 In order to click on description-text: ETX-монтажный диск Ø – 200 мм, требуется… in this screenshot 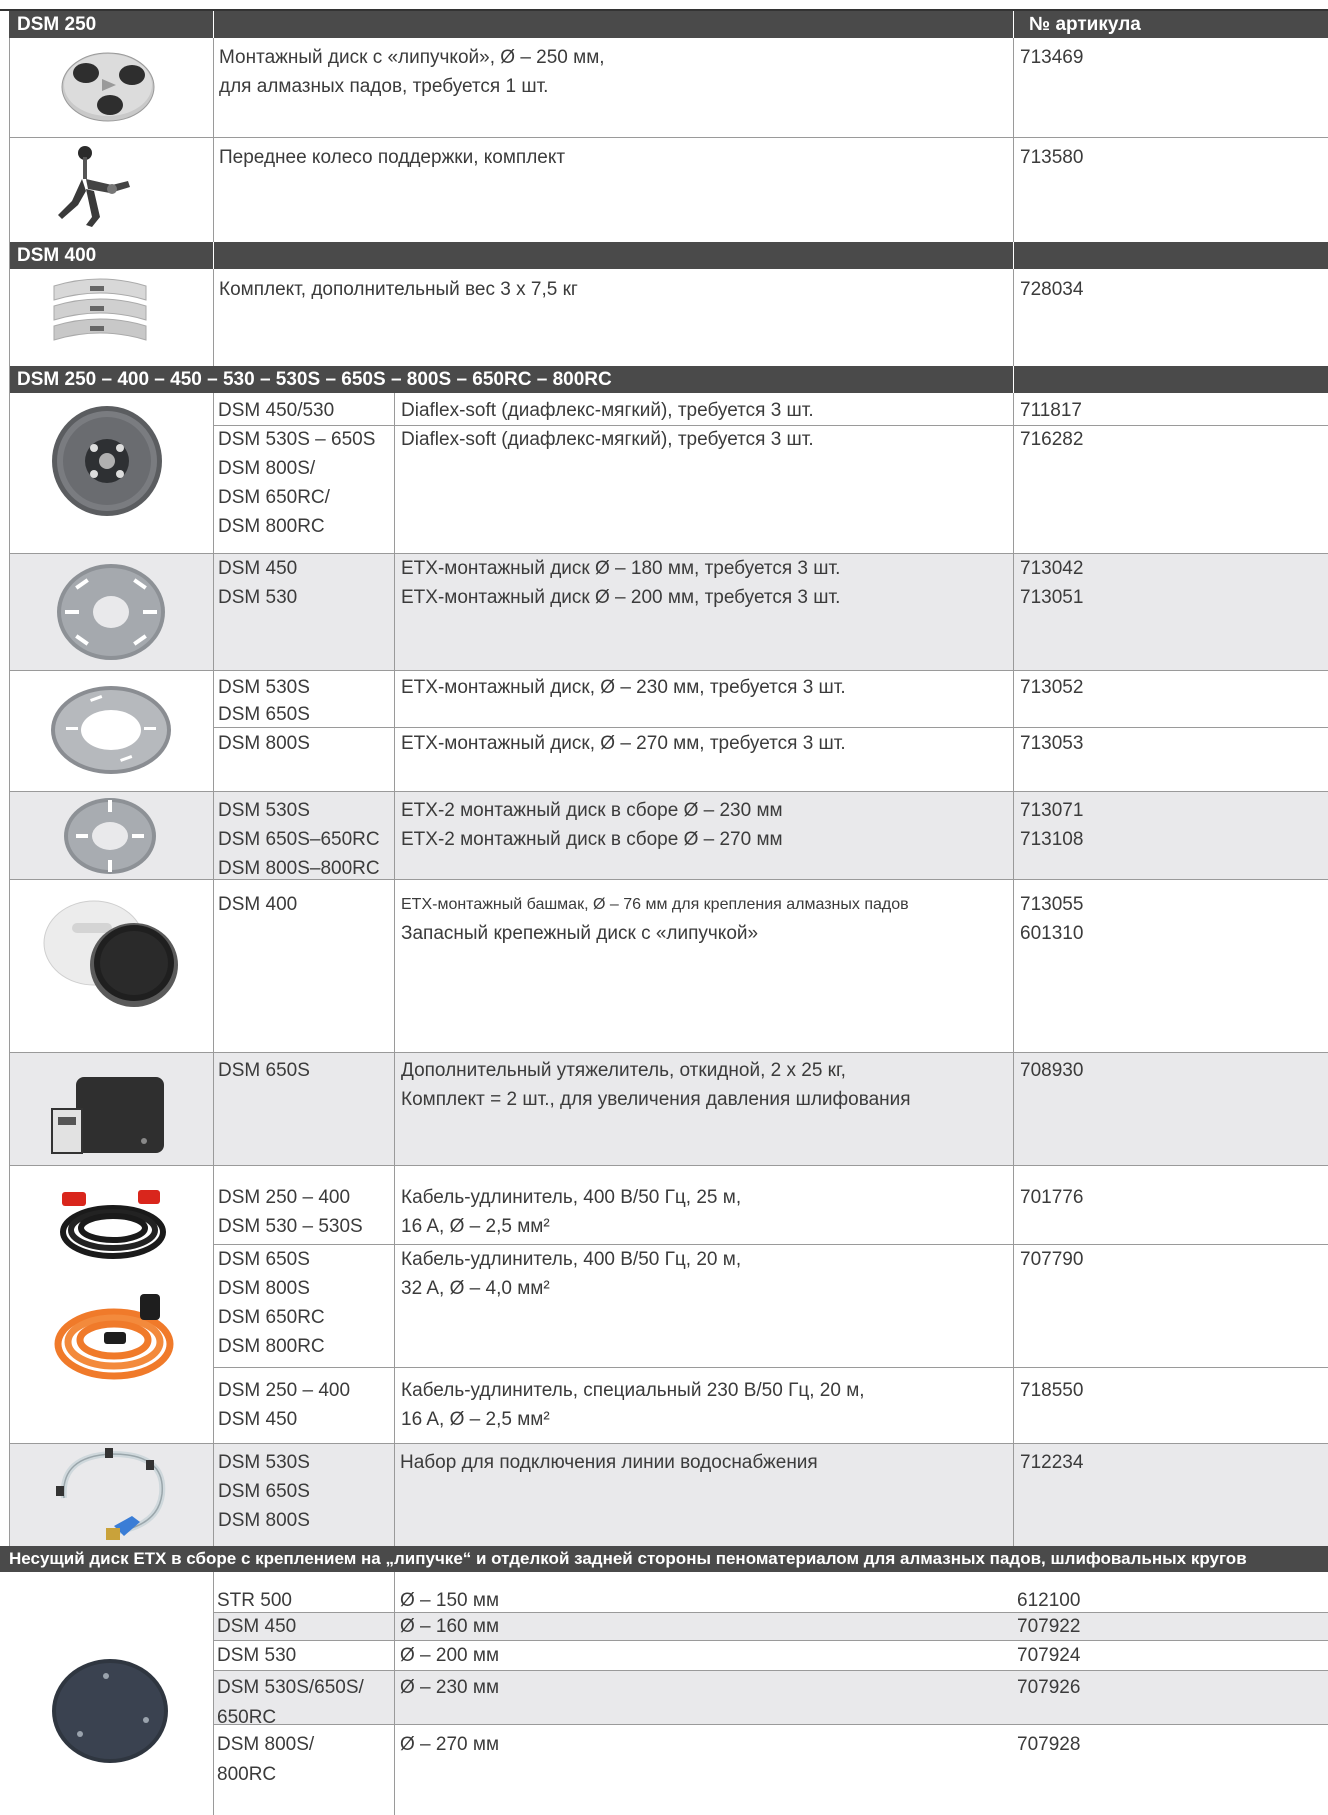, I will do `click(621, 597)`.